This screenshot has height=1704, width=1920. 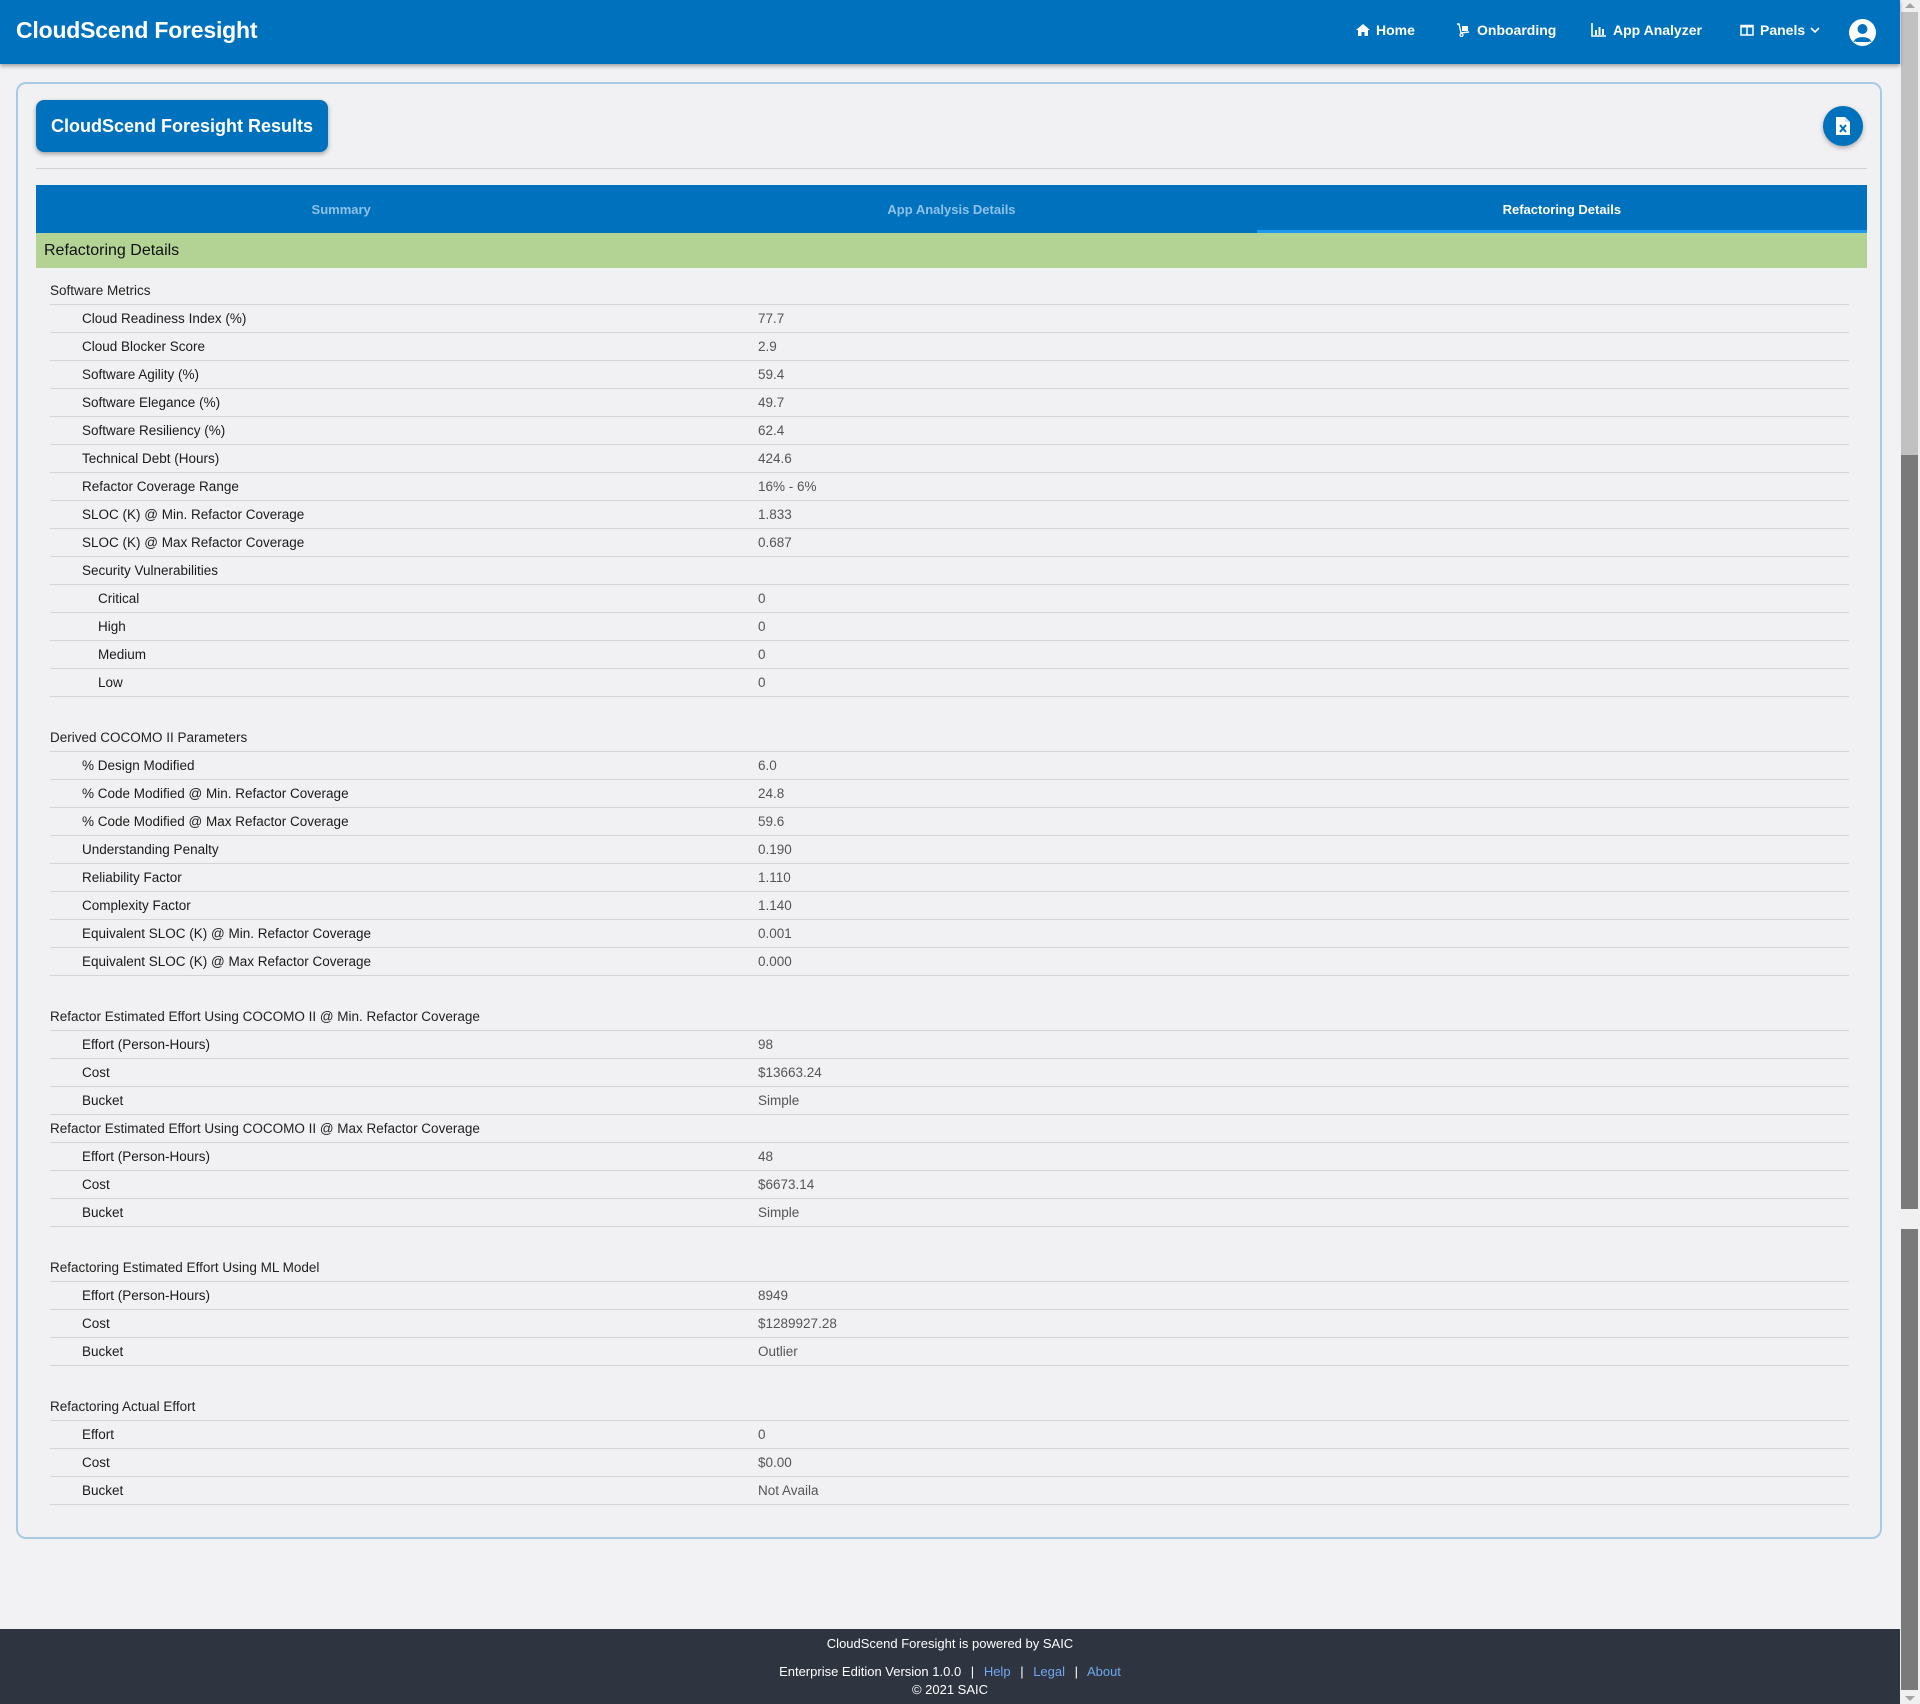 I want to click on nav-onboarding-label: Onboarding, so click(x=1517, y=30).